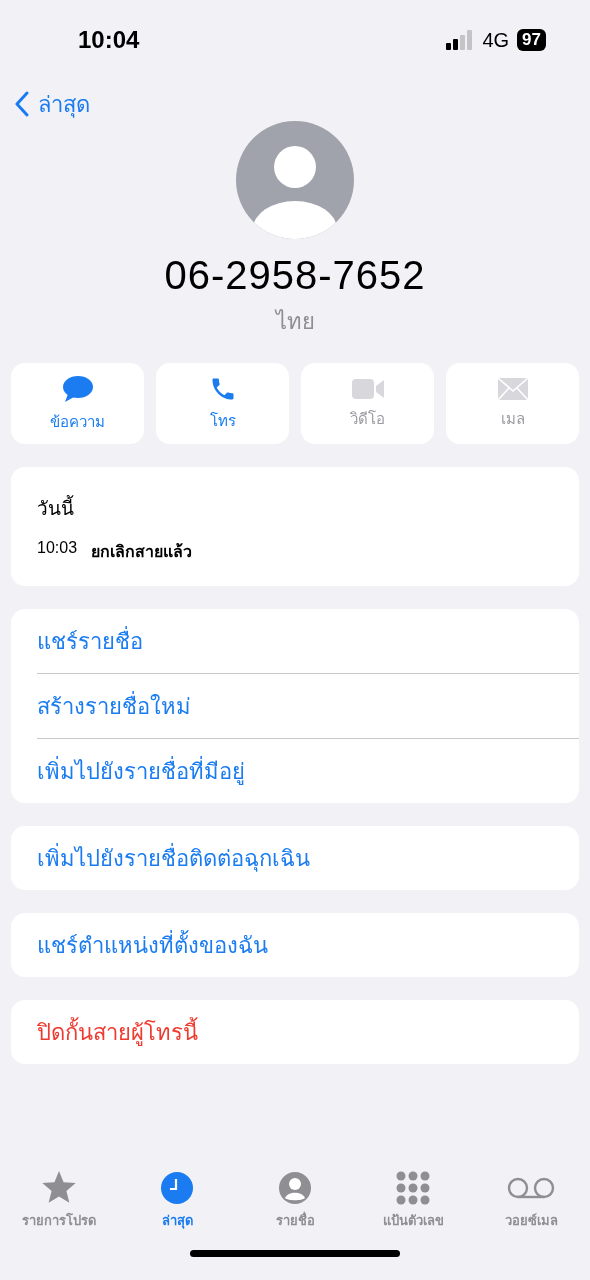  What do you see at coordinates (413, 1210) in the screenshot?
I see `tab-item: แป้นตัวเลข` at bounding box center [413, 1210].